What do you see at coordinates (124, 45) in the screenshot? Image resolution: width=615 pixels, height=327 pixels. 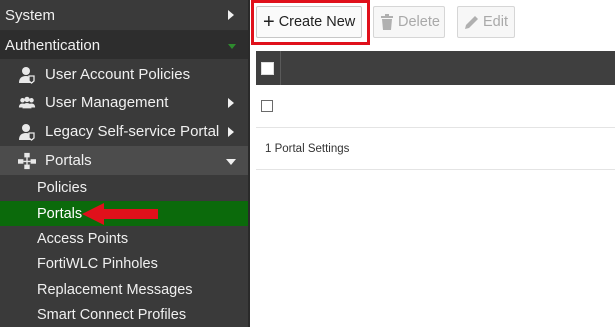 I see `sidebar-item-authentication: Authentication` at bounding box center [124, 45].